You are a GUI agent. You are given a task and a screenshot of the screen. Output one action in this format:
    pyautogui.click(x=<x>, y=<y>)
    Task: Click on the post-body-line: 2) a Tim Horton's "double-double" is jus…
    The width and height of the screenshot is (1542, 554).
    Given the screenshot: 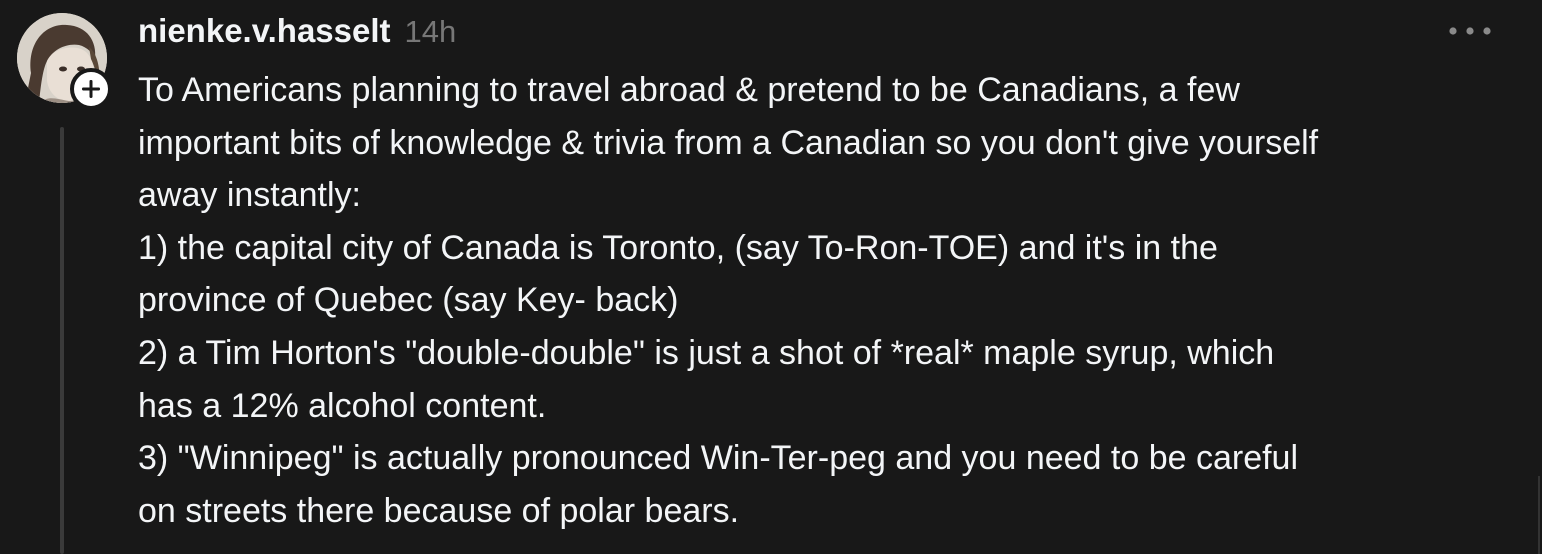 What is the action you would take?
    pyautogui.click(x=706, y=352)
    